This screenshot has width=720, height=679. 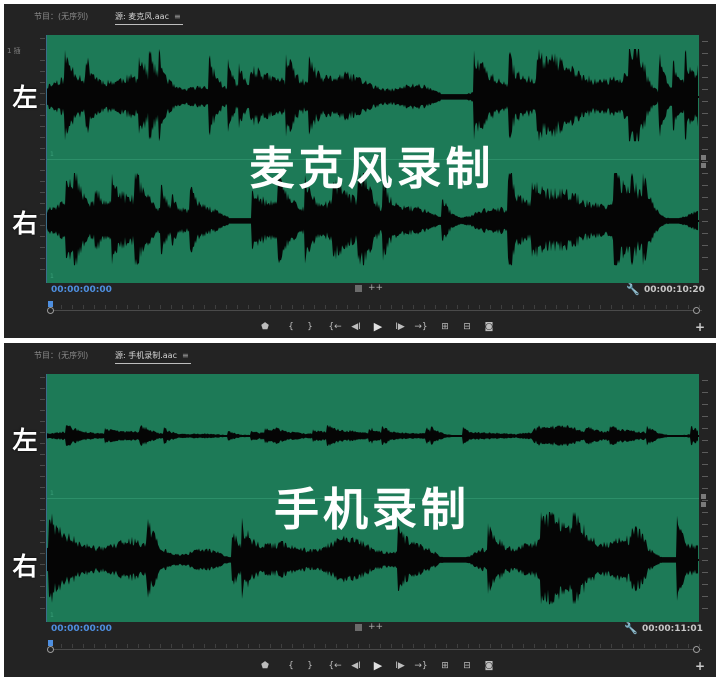 What do you see at coordinates (142, 16) in the screenshot?
I see `tab-source: 源: 麦克风.aac` at bounding box center [142, 16].